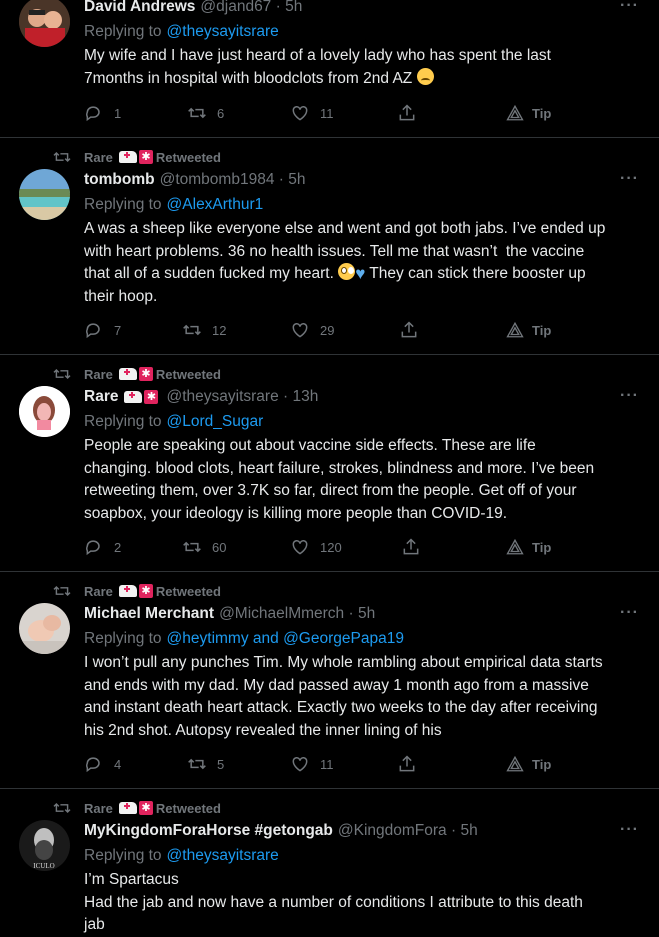 Image resolution: width=659 pixels, height=937 pixels. Describe the element at coordinates (347, 271) in the screenshot. I see `flushed-face-emoji-icon` at that location.